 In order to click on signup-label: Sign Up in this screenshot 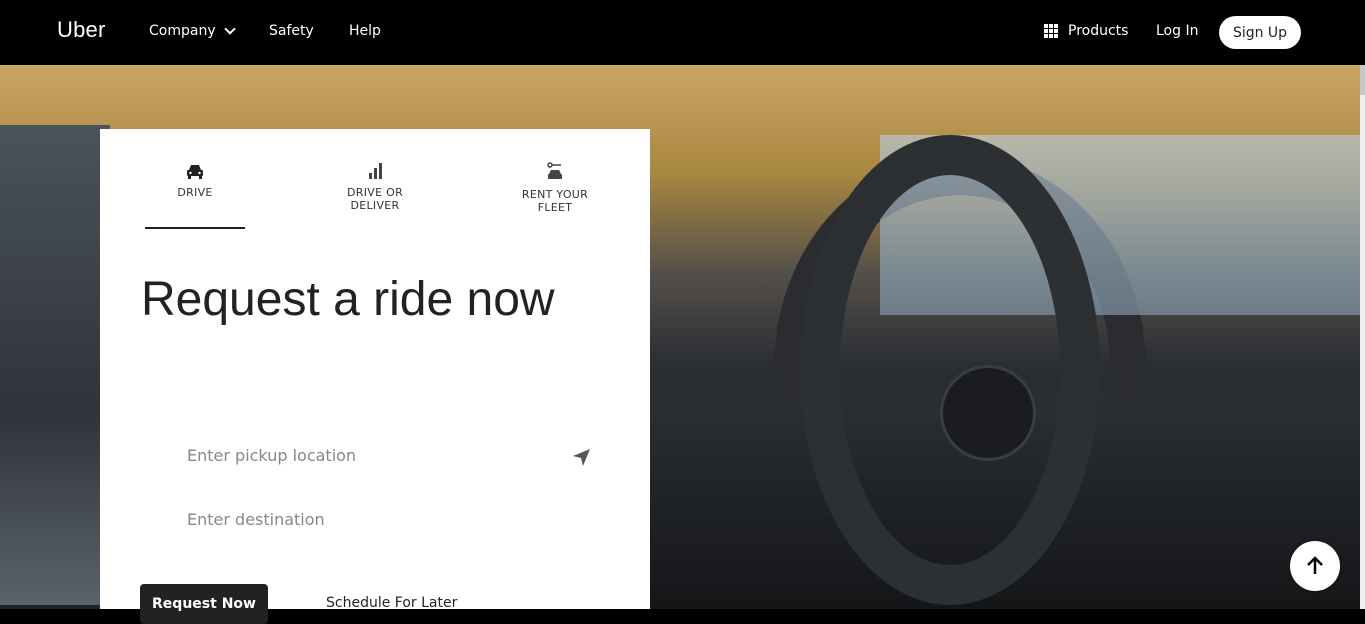, I will do `click(1260, 32)`.